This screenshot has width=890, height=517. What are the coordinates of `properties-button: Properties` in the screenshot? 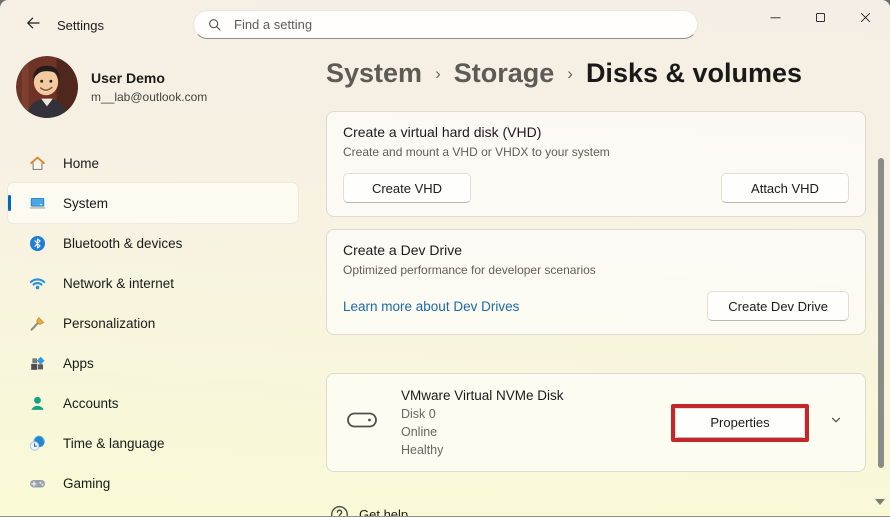 It's located at (740, 422).